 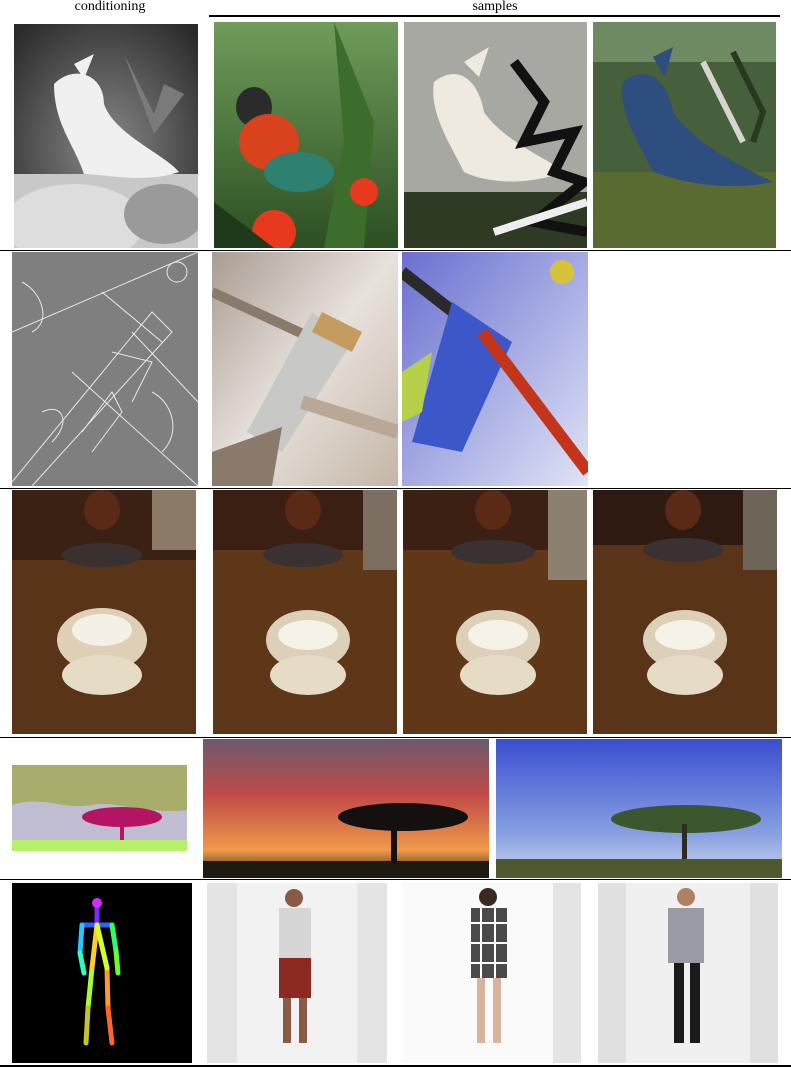 I want to click on row2-conditioning-edge-map, so click(x=105, y=369).